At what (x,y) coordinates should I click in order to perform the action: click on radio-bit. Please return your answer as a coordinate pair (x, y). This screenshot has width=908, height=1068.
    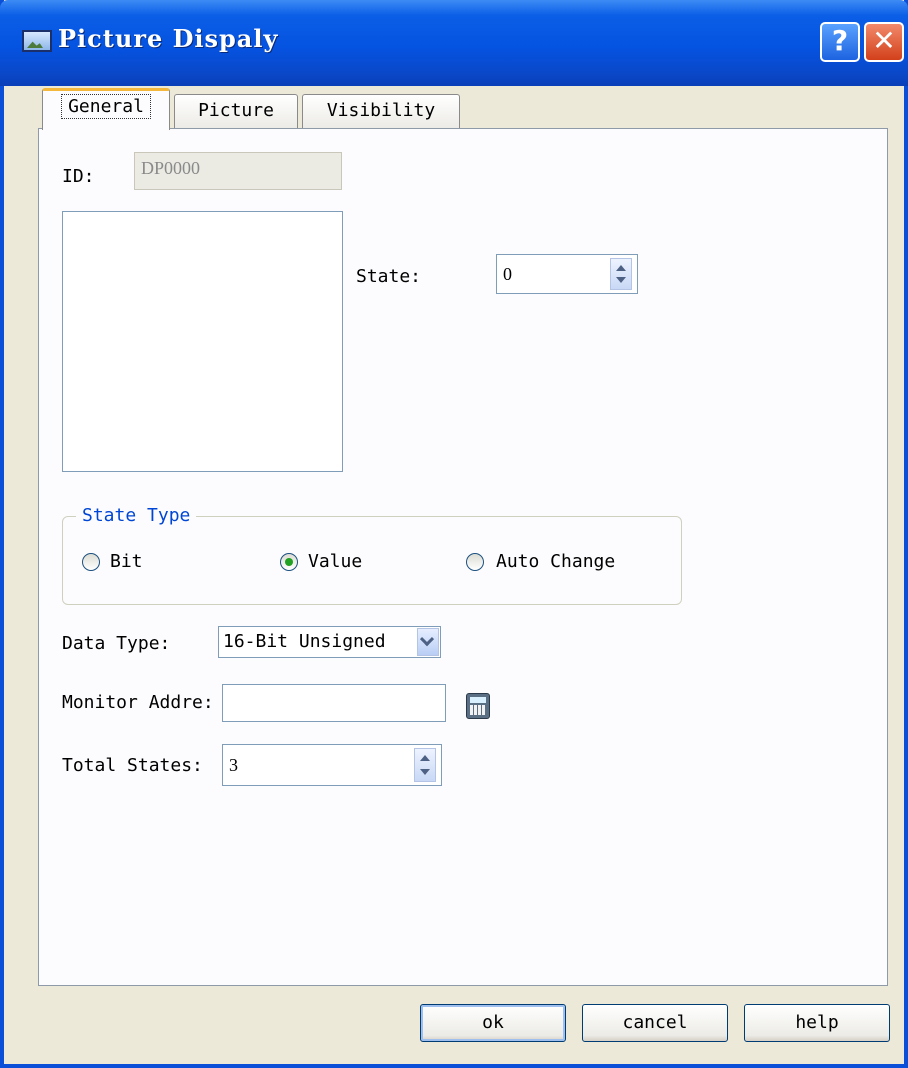
    Looking at the image, I should click on (91, 562).